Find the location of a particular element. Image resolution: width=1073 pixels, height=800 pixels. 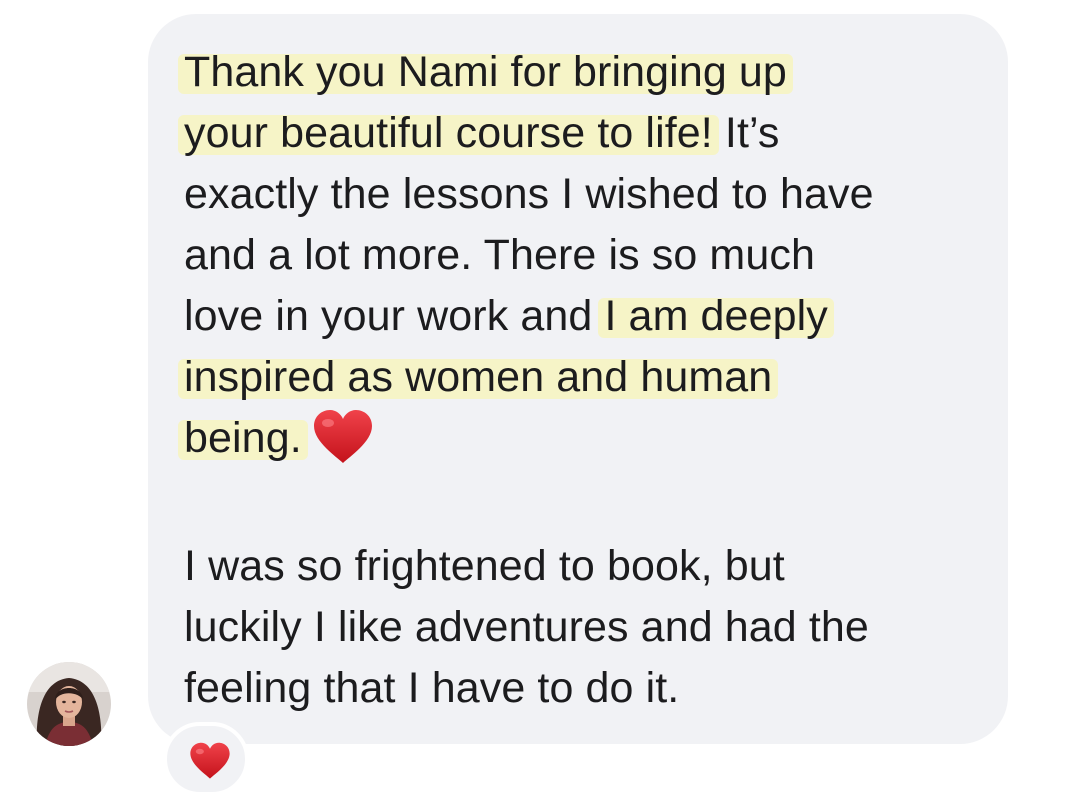

message-text: It’s is located at coordinates (746, 133).